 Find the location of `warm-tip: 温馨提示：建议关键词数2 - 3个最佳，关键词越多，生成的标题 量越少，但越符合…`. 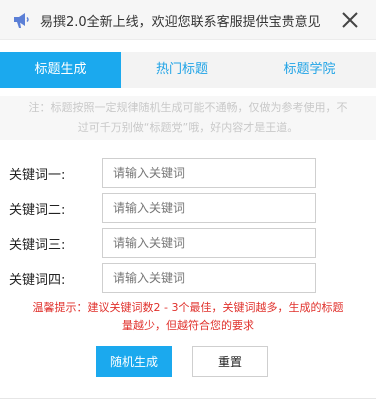

warm-tip: 温馨提示：建议关键词数2 - 3个最佳，关键词越多，生成的标题 量越少，但越符合… is located at coordinates (188, 317).